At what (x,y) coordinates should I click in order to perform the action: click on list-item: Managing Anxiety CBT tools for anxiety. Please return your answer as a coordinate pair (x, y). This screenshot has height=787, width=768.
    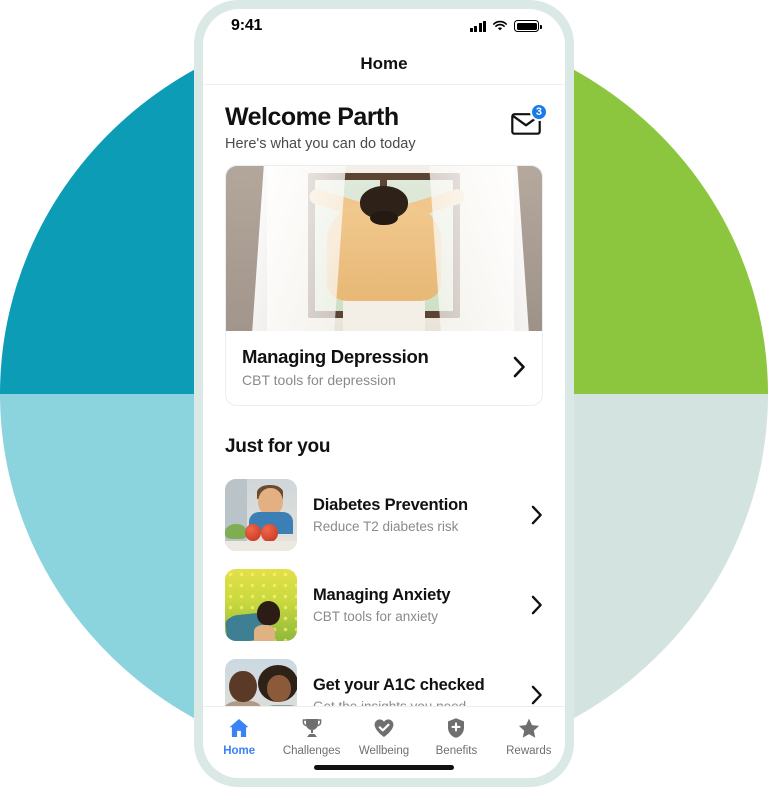
    Looking at the image, I should click on (384, 605).